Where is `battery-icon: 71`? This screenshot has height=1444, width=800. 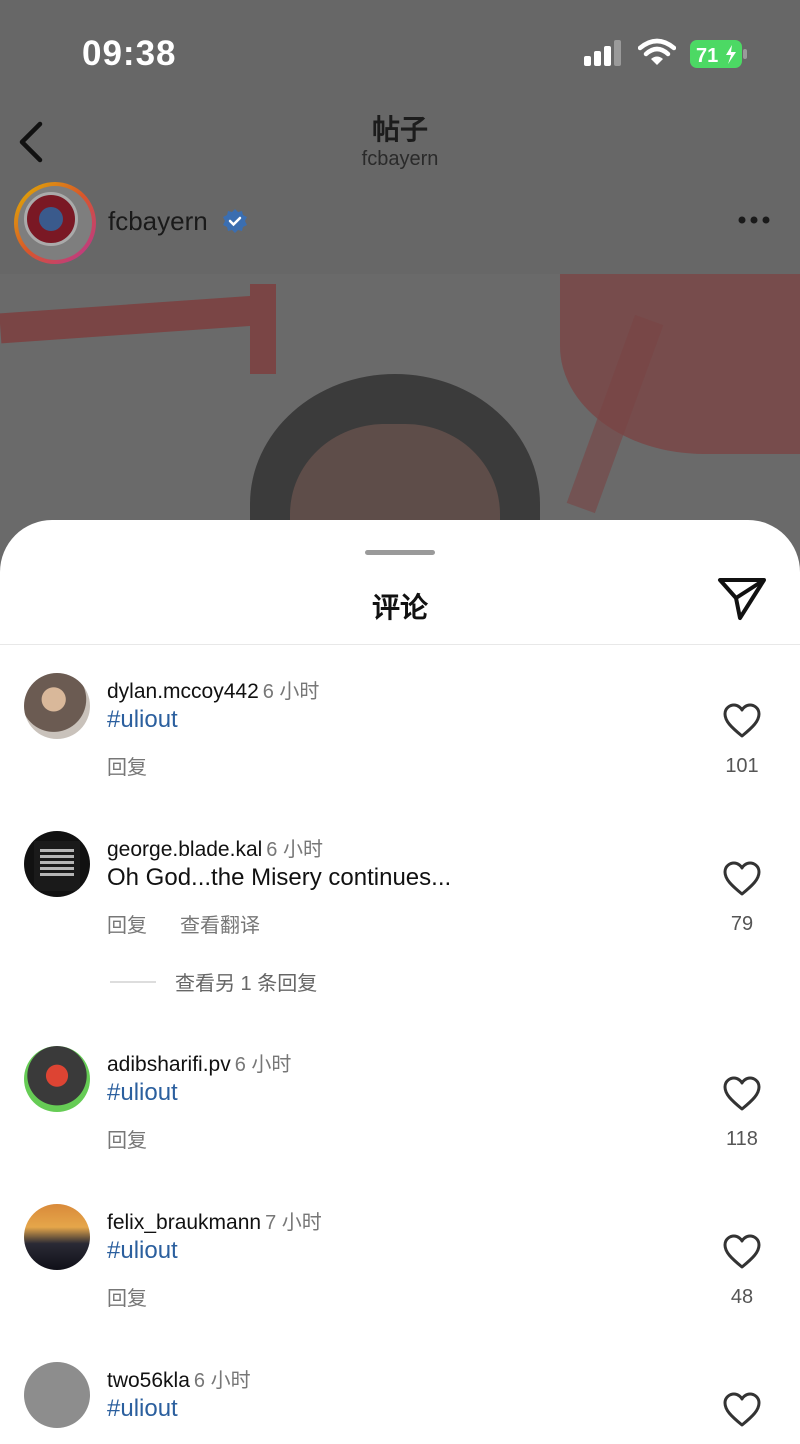
battery-icon: 71 is located at coordinates (718, 54).